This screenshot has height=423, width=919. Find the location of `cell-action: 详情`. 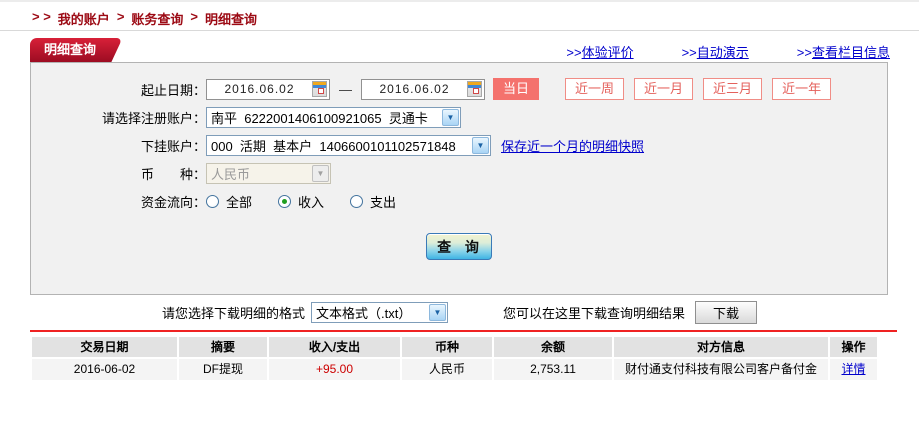

cell-action: 详情 is located at coordinates (853, 369).